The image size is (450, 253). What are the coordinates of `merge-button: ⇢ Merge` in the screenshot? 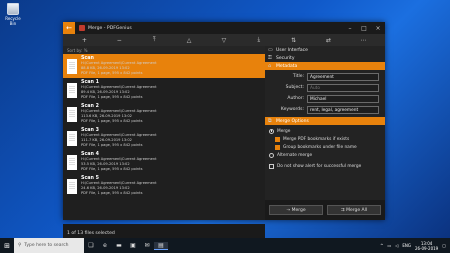 It's located at (296, 210).